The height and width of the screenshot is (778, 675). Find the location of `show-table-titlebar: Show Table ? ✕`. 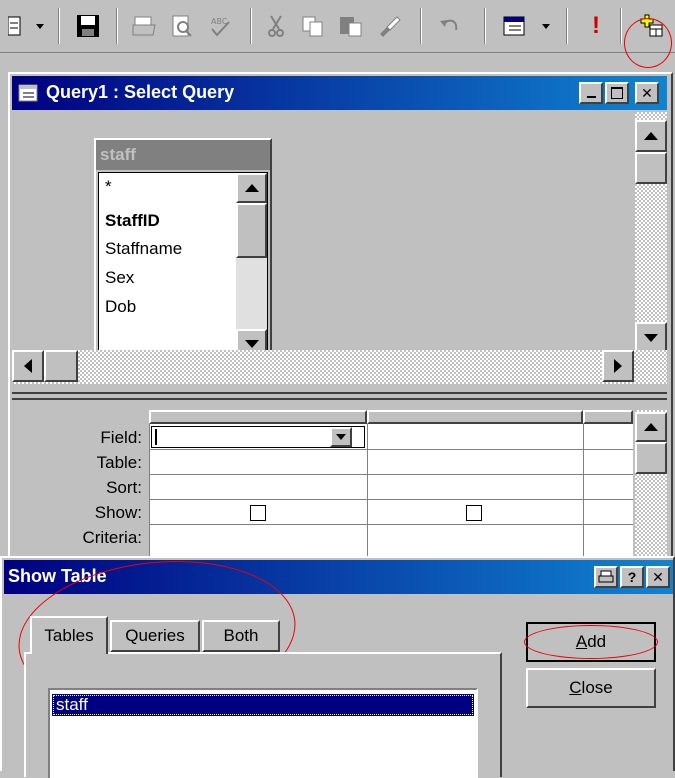

show-table-titlebar: Show Table ? ✕ is located at coordinates (338, 577).